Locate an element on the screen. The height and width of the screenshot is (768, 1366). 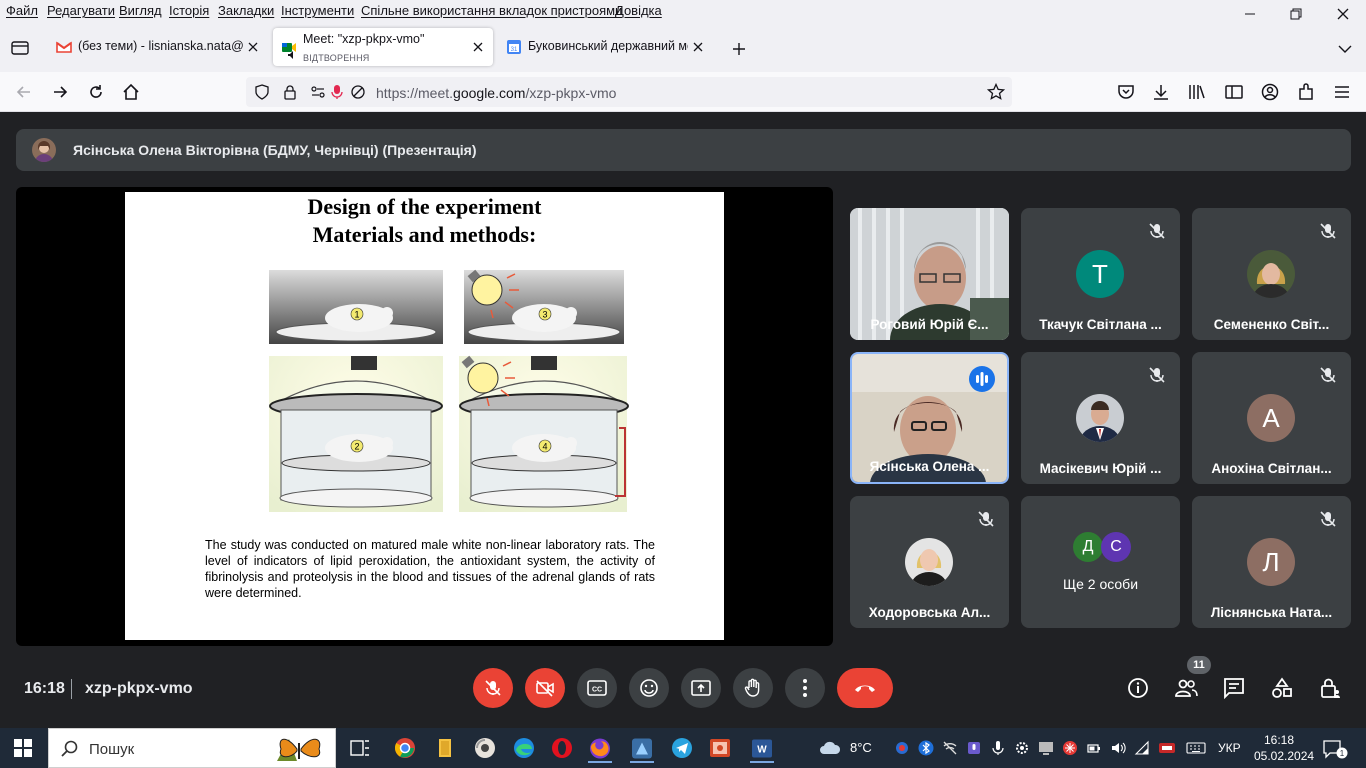
sidebar-icon is located at coordinates (1234, 92).